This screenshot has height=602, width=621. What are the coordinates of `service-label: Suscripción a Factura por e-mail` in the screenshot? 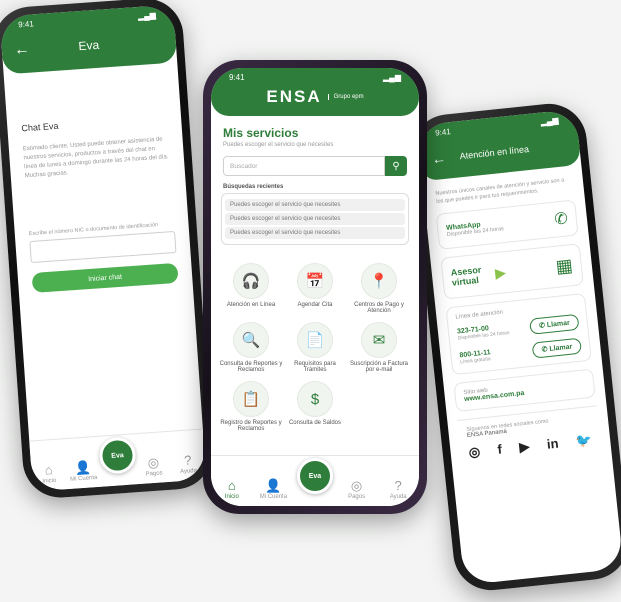 It's located at (379, 367).